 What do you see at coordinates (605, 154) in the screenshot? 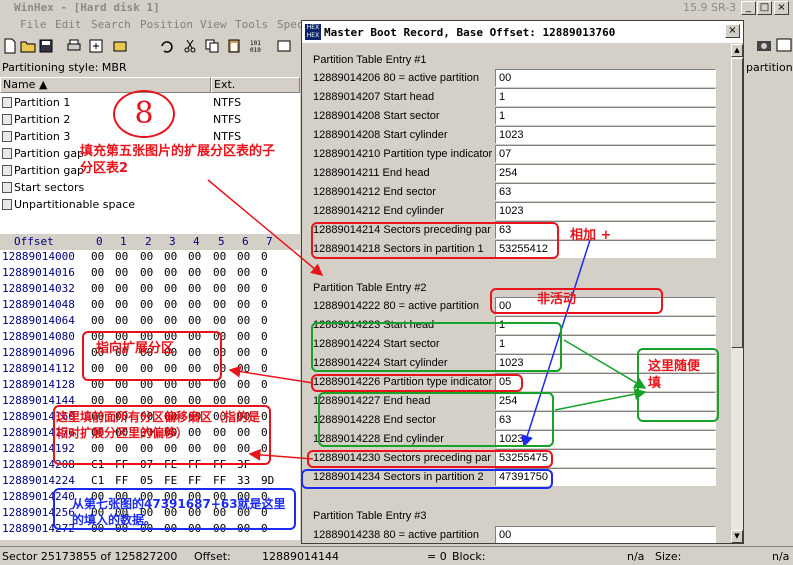
I see `field-input: 07` at bounding box center [605, 154].